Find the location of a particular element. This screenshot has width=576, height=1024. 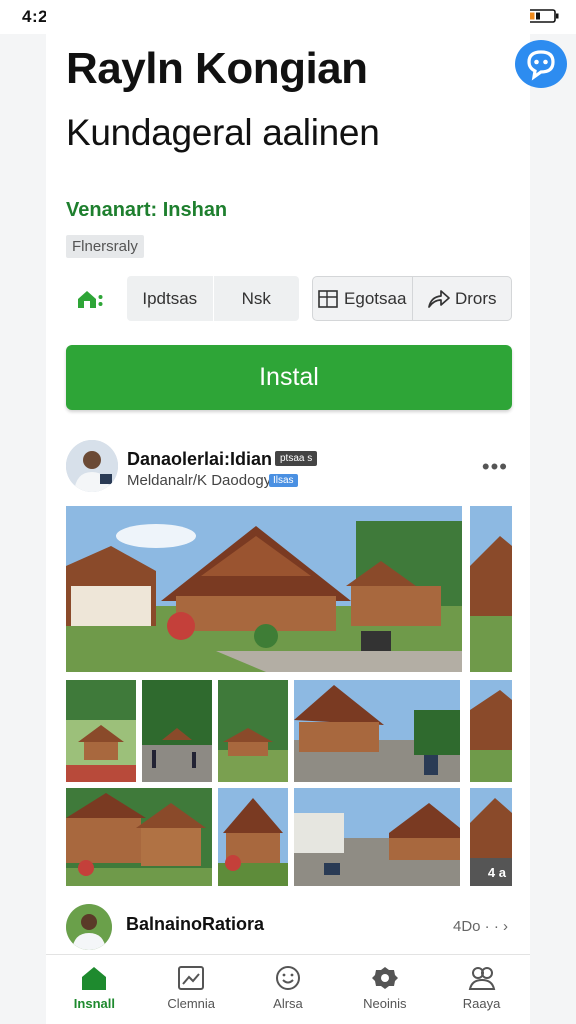

author-badge: ptsaa s is located at coordinates (296, 458).